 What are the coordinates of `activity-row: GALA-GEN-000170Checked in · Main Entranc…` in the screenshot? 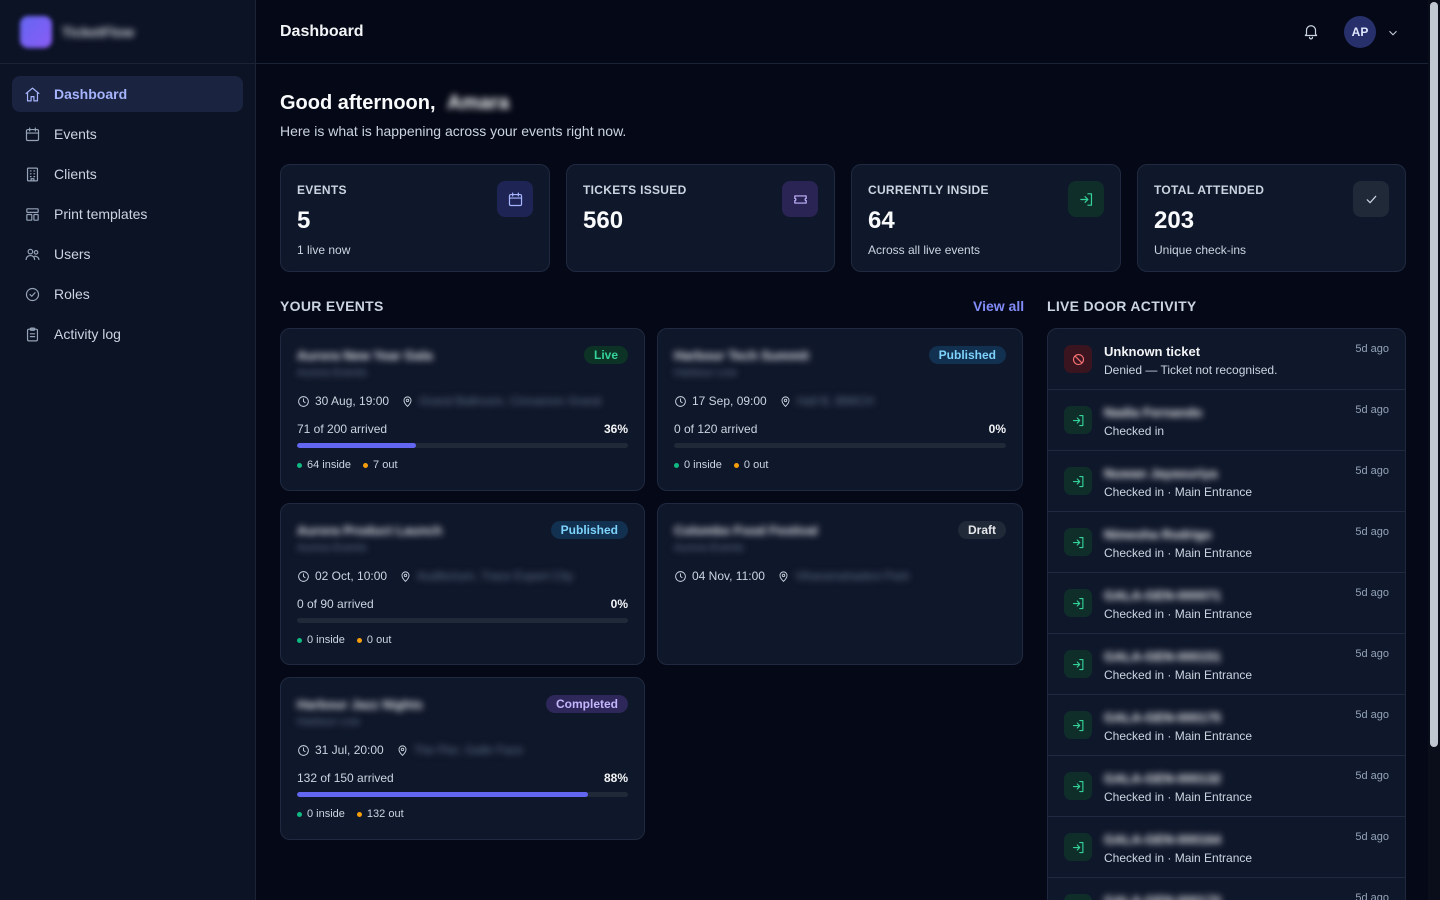 It's located at (1226, 889).